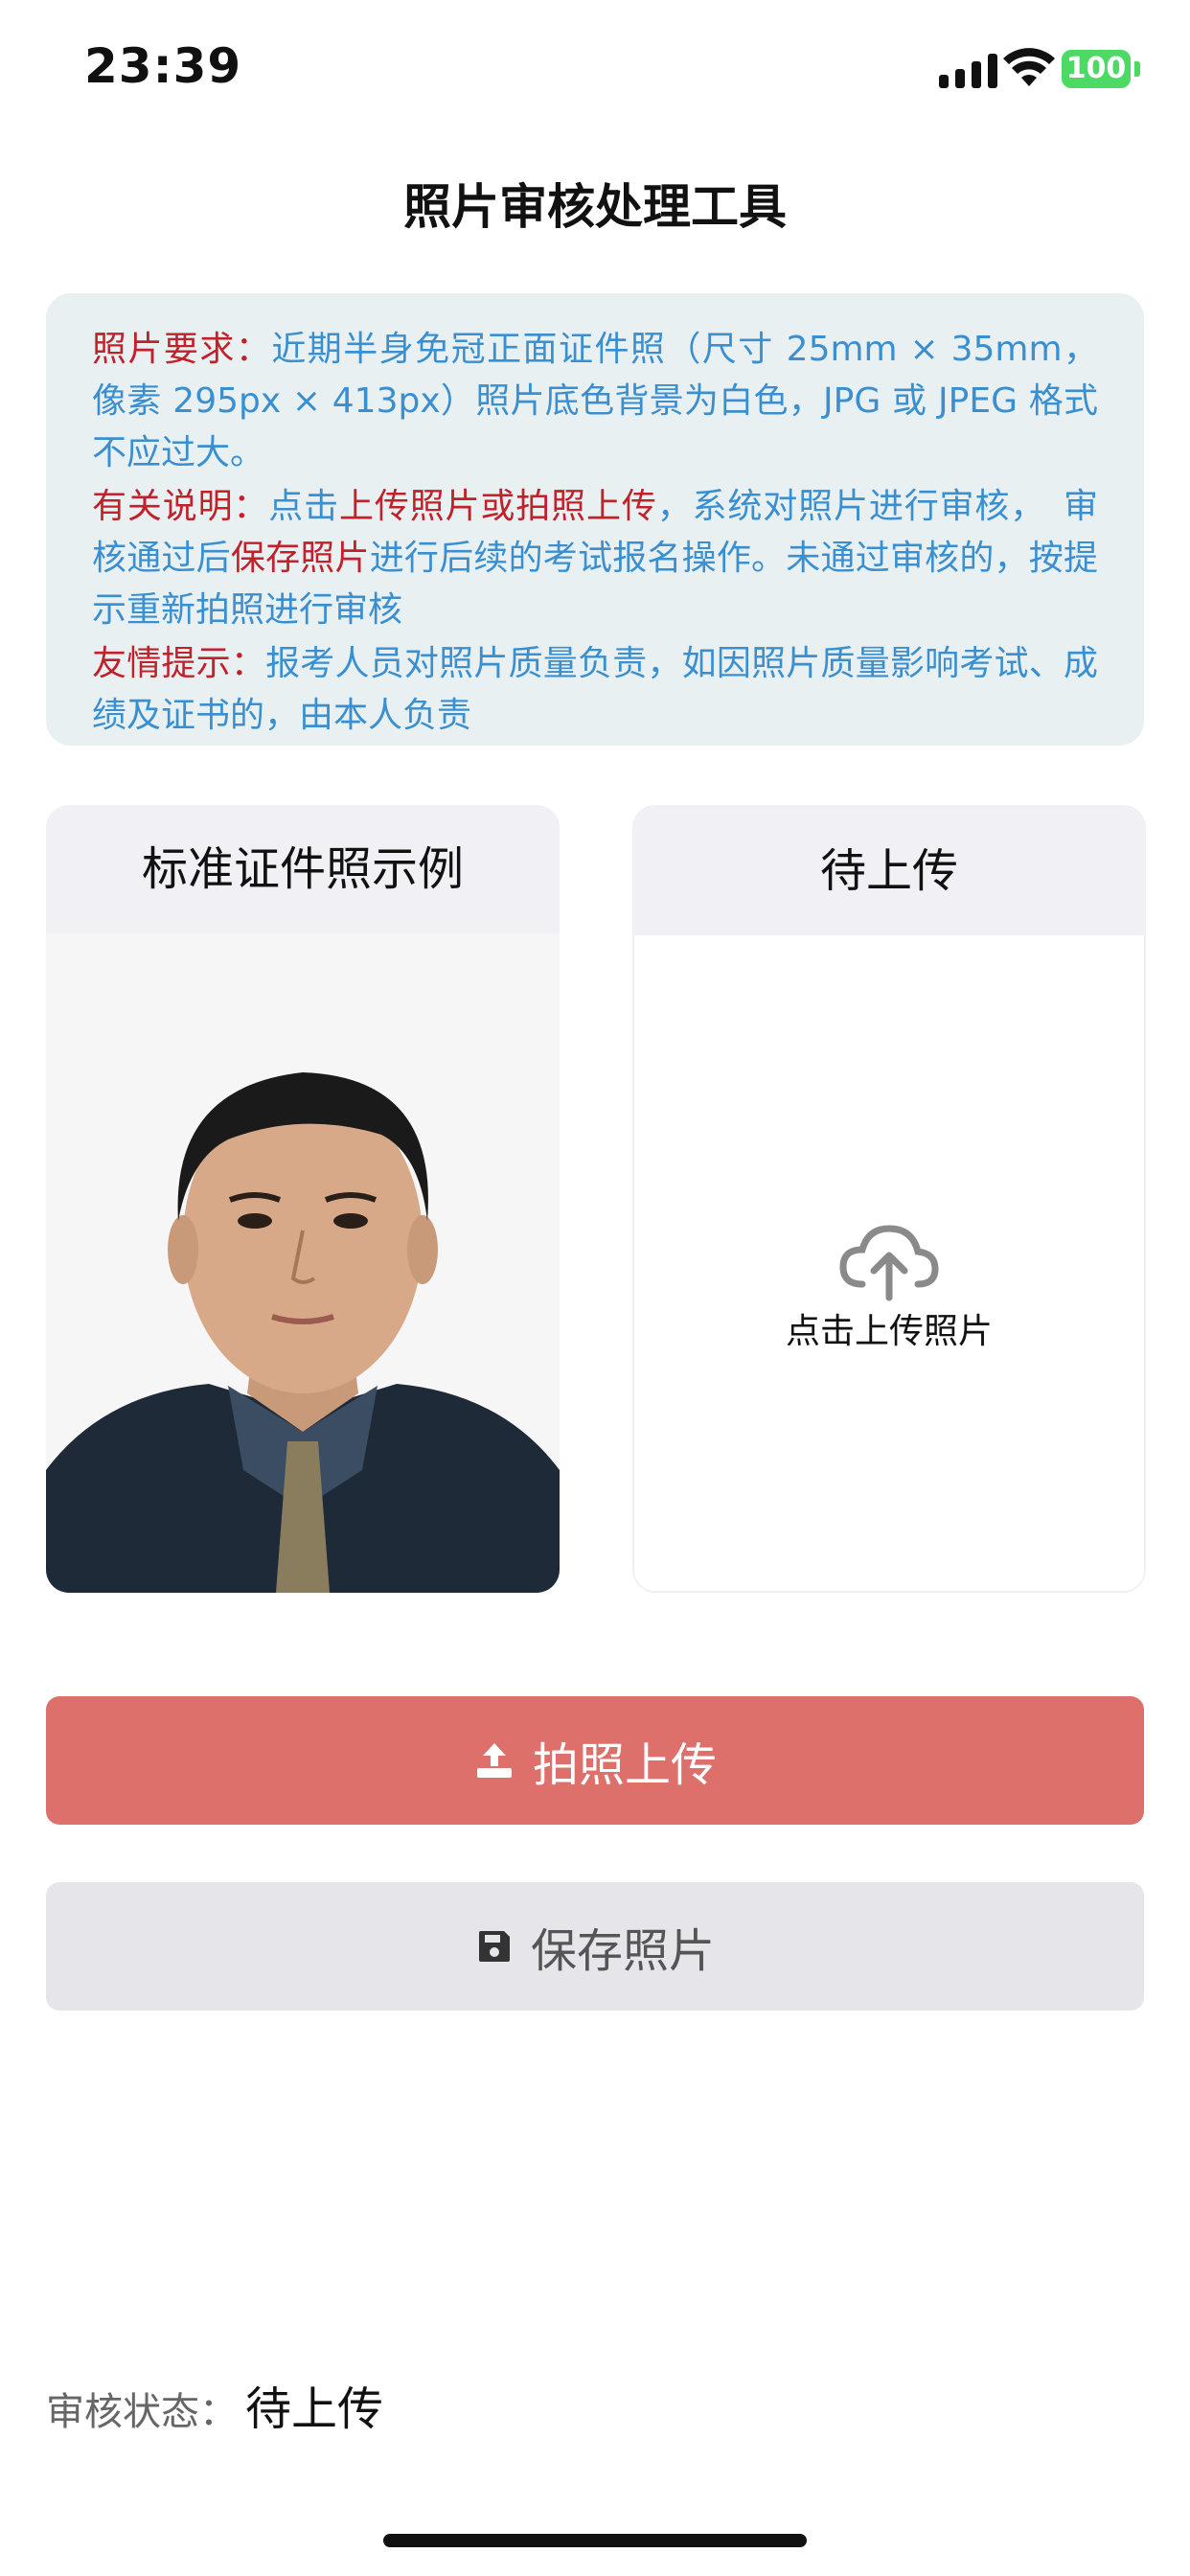  Describe the element at coordinates (142, 2412) in the screenshot. I see `review-status-label: 审核状态：` at that location.